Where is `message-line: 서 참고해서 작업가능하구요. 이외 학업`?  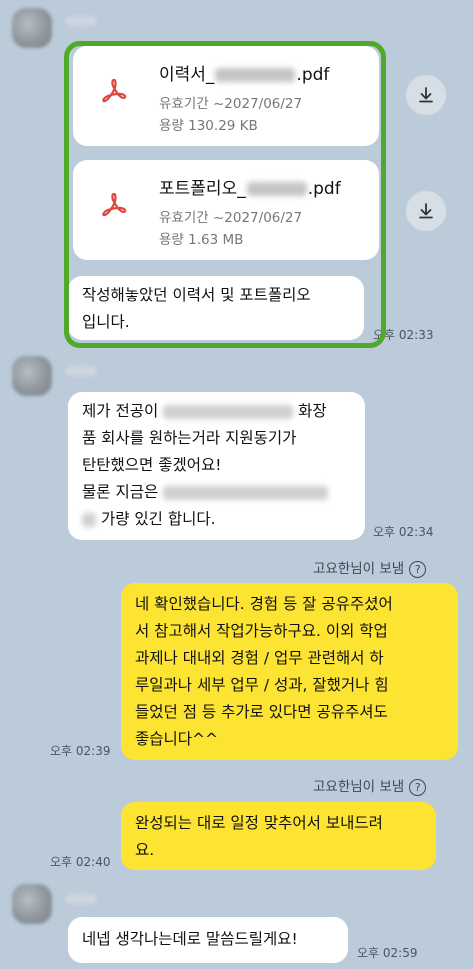 message-line: 서 참고해서 작업가능하구요. 이외 학업 is located at coordinates (261, 631).